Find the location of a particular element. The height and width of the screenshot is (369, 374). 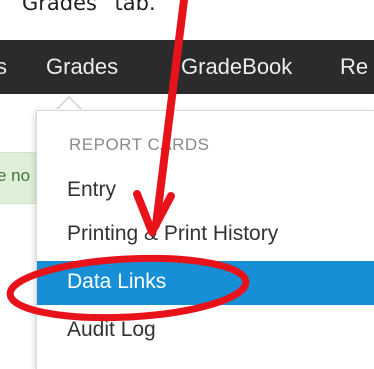

dropdown-caret is located at coordinates (69, 104).